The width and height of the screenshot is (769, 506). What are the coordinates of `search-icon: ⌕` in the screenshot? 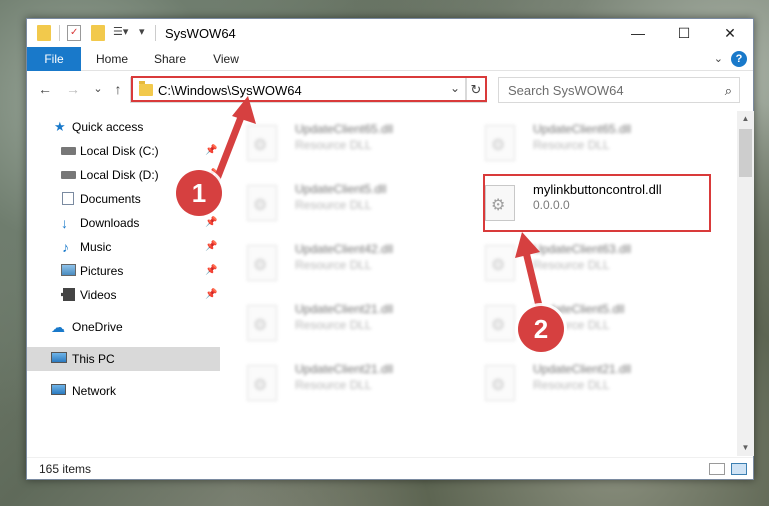 It's located at (728, 91).